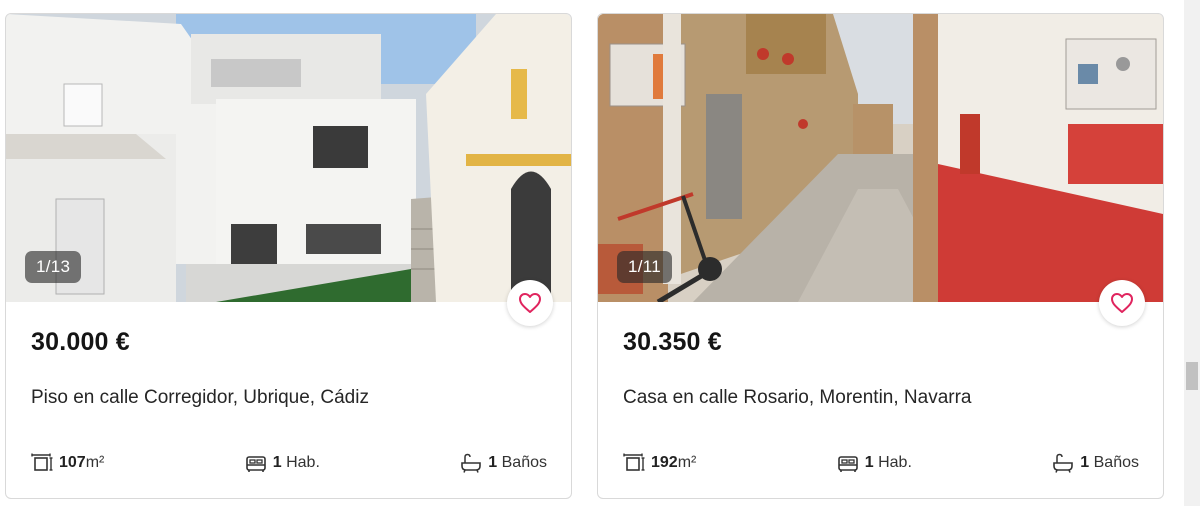 The height and width of the screenshot is (506, 1200). I want to click on area-value: 107, so click(72, 462).